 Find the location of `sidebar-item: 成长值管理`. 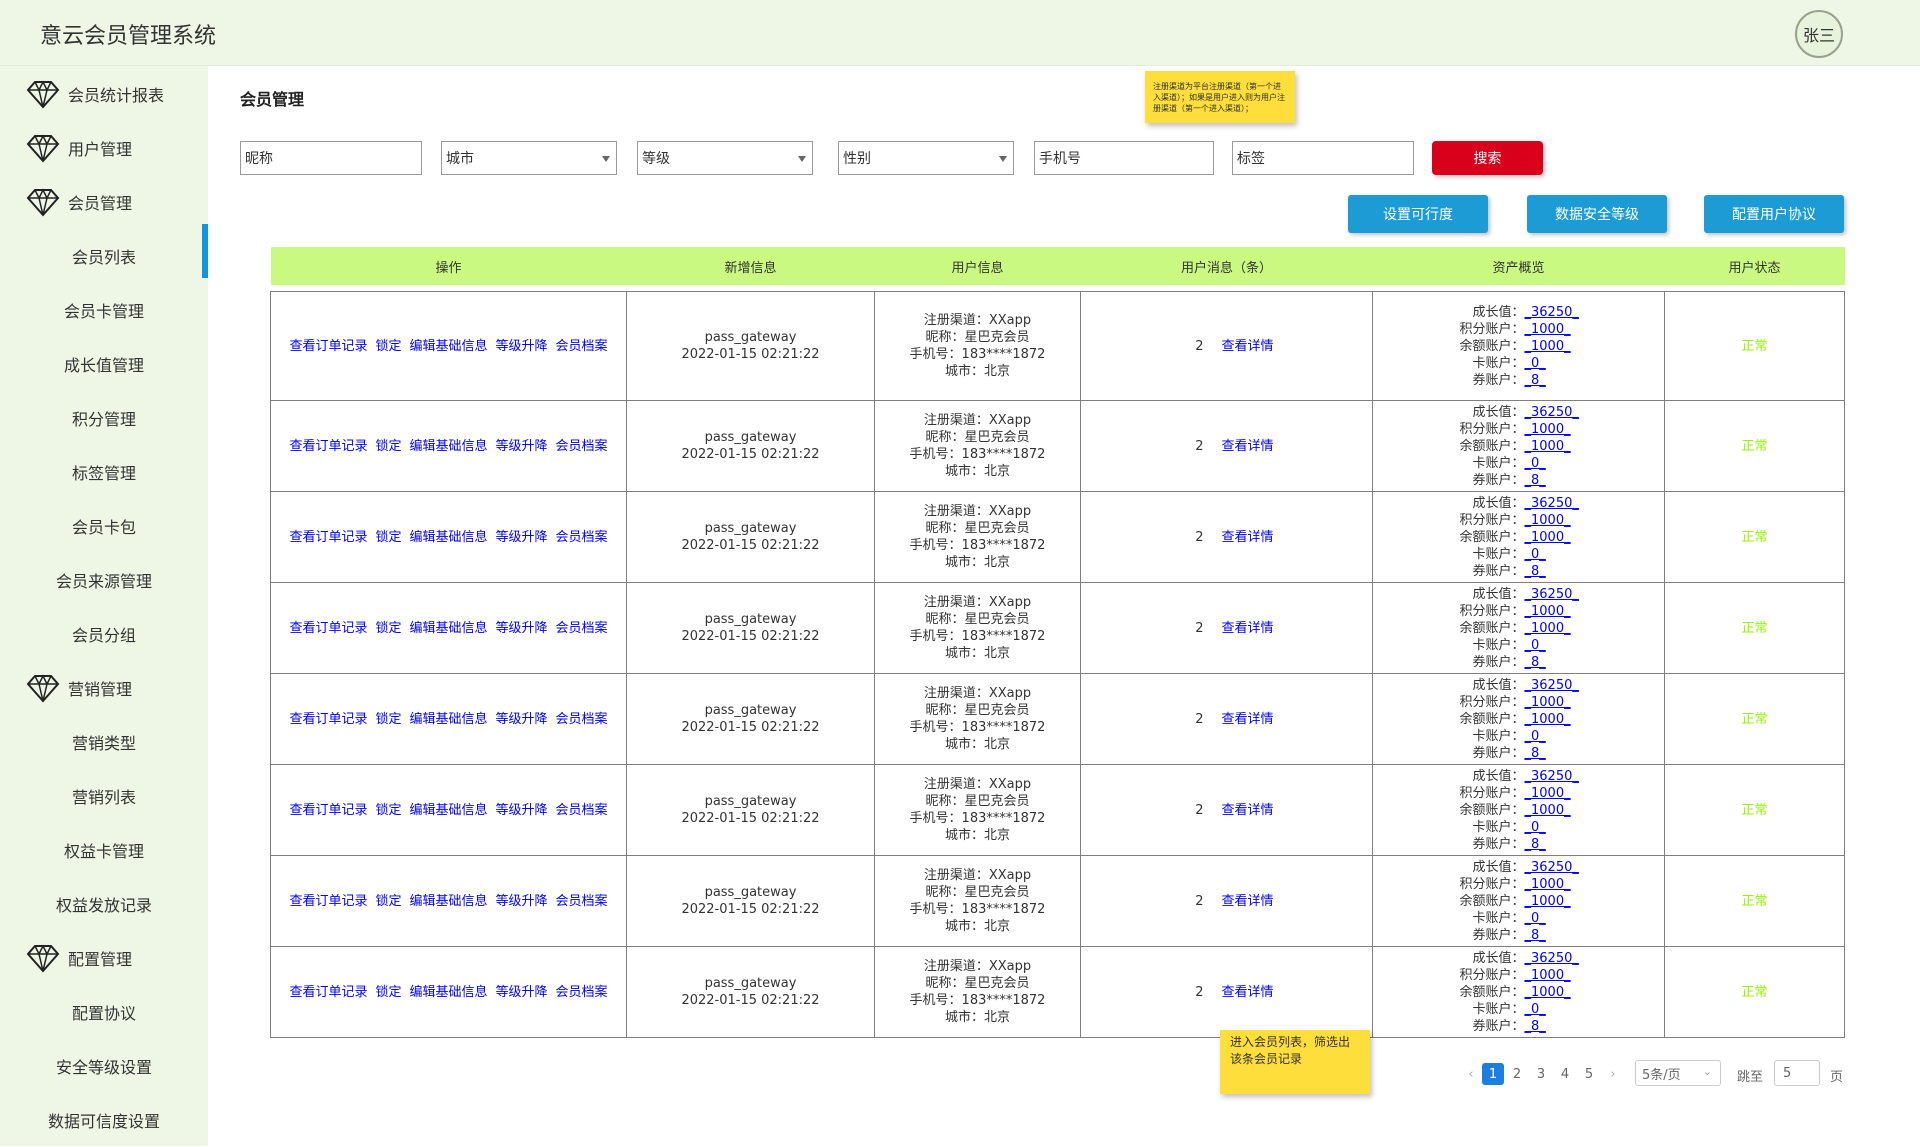

sidebar-item: 成长值管理 is located at coordinates (104, 364).